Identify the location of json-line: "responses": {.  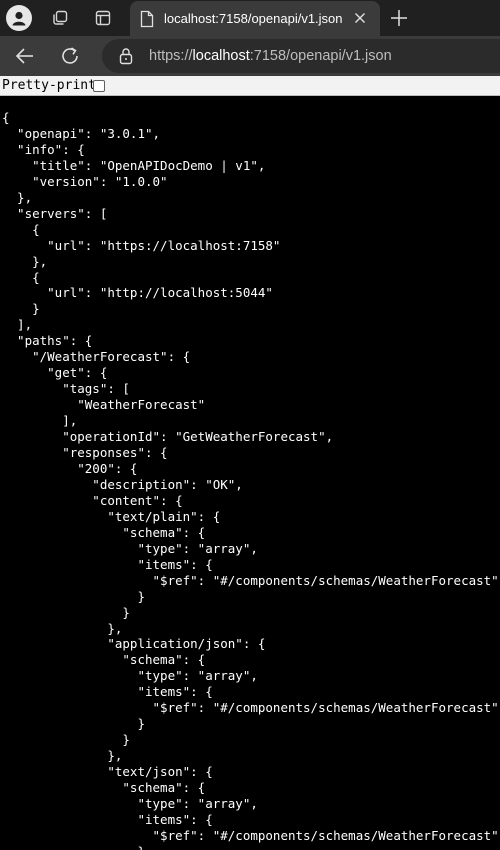
(85, 453).